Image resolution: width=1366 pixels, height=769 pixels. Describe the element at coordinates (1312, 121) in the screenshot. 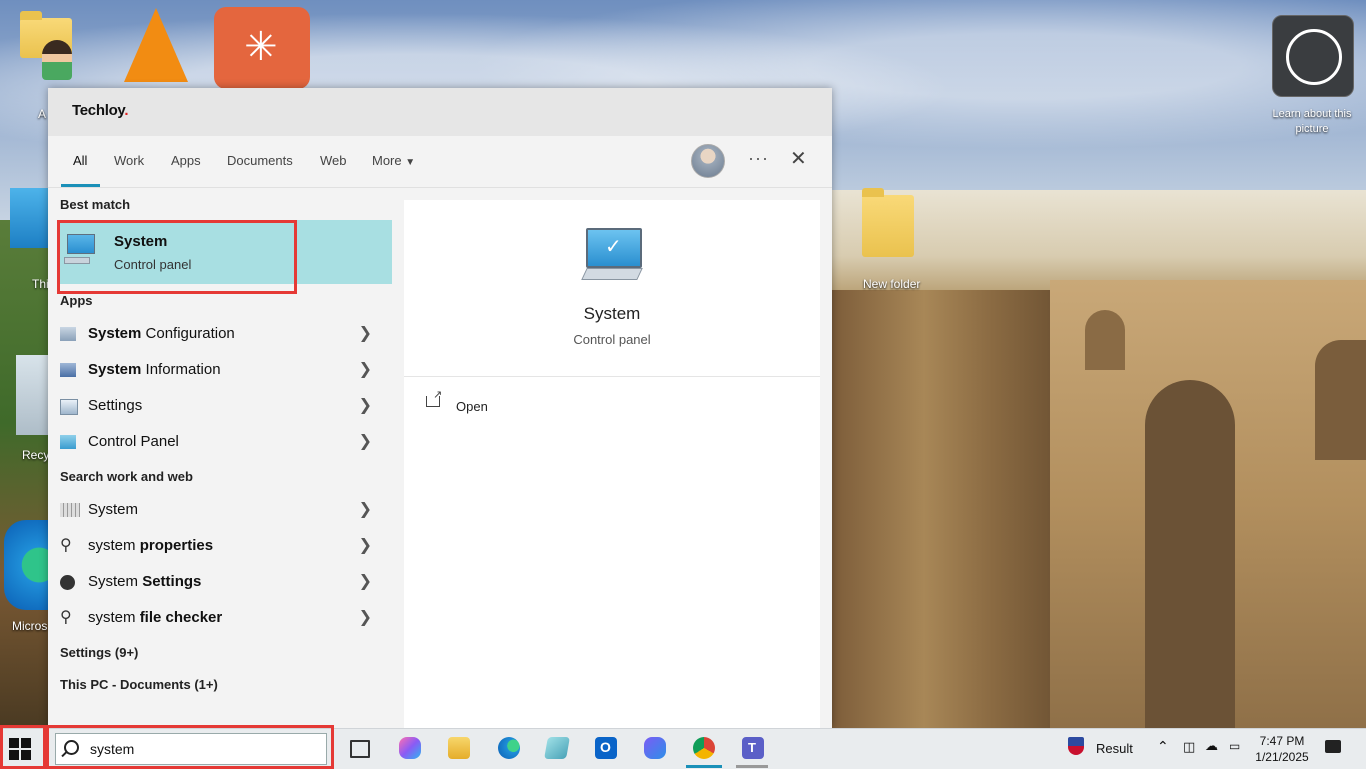

I see `learn-about-picture-label: Learn about this picture` at that location.